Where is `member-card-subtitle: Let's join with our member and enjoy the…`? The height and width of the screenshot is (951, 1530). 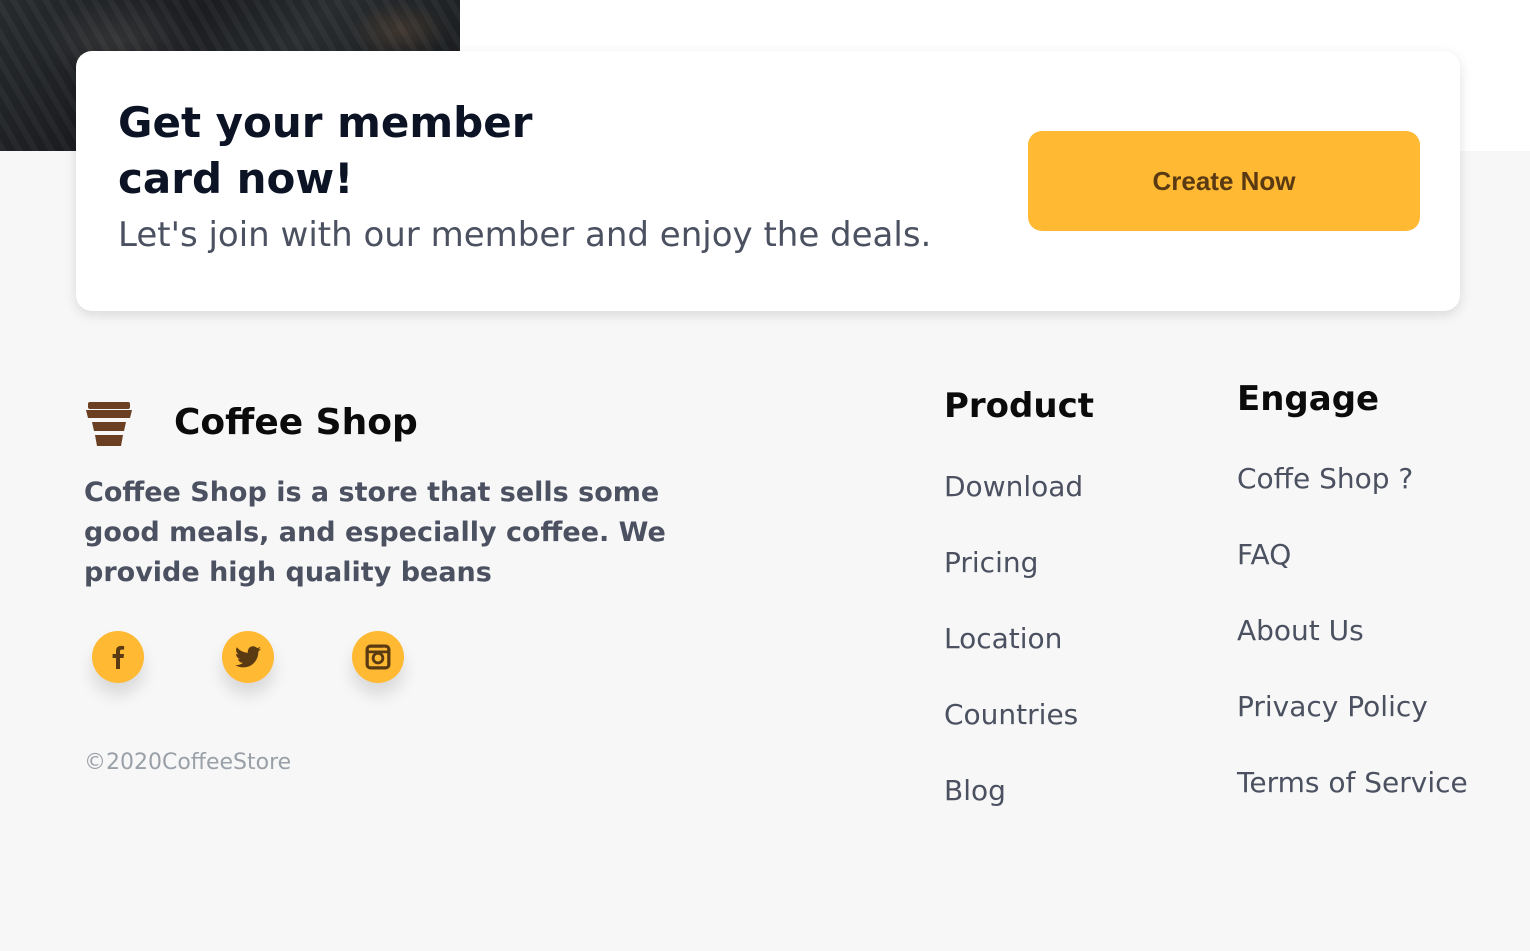
member-card-subtitle: Let's join with our member and enjoy the… is located at coordinates (525, 235).